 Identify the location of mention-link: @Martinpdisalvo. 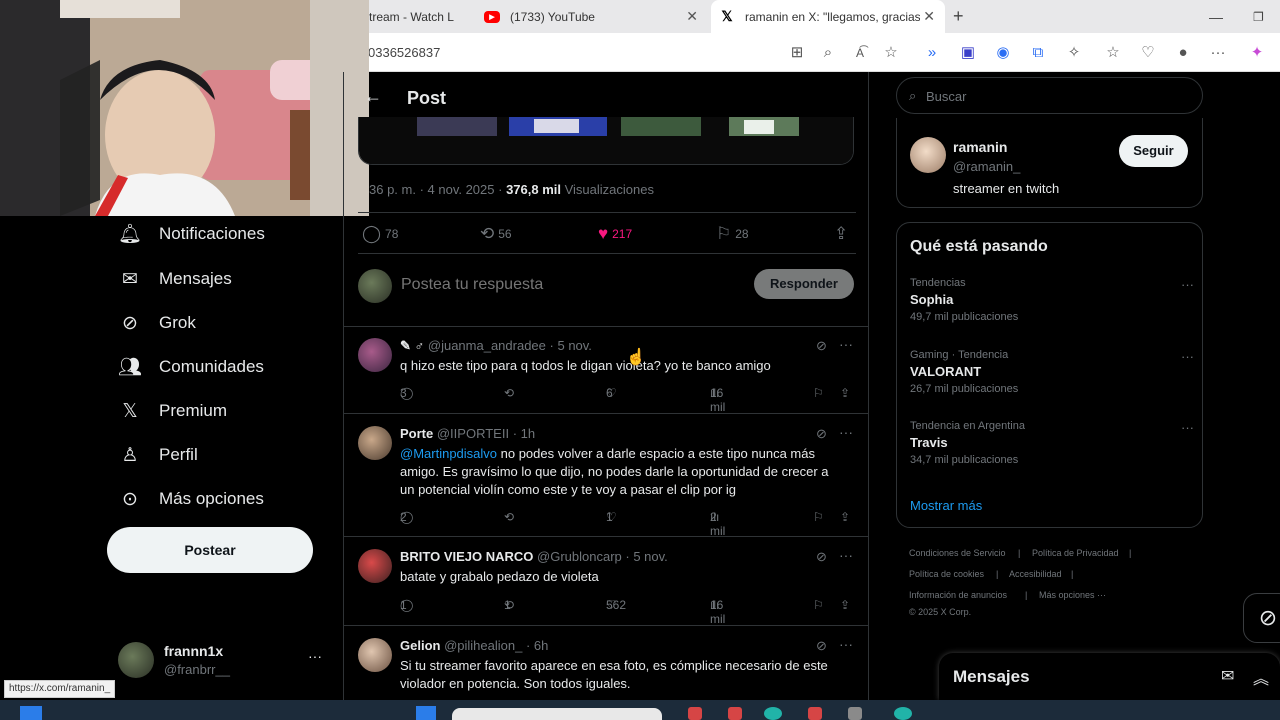
(448, 453).